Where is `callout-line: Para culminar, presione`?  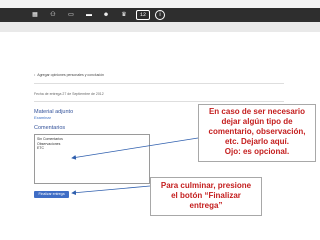 callout-line: Para culminar, presione is located at coordinates (206, 185).